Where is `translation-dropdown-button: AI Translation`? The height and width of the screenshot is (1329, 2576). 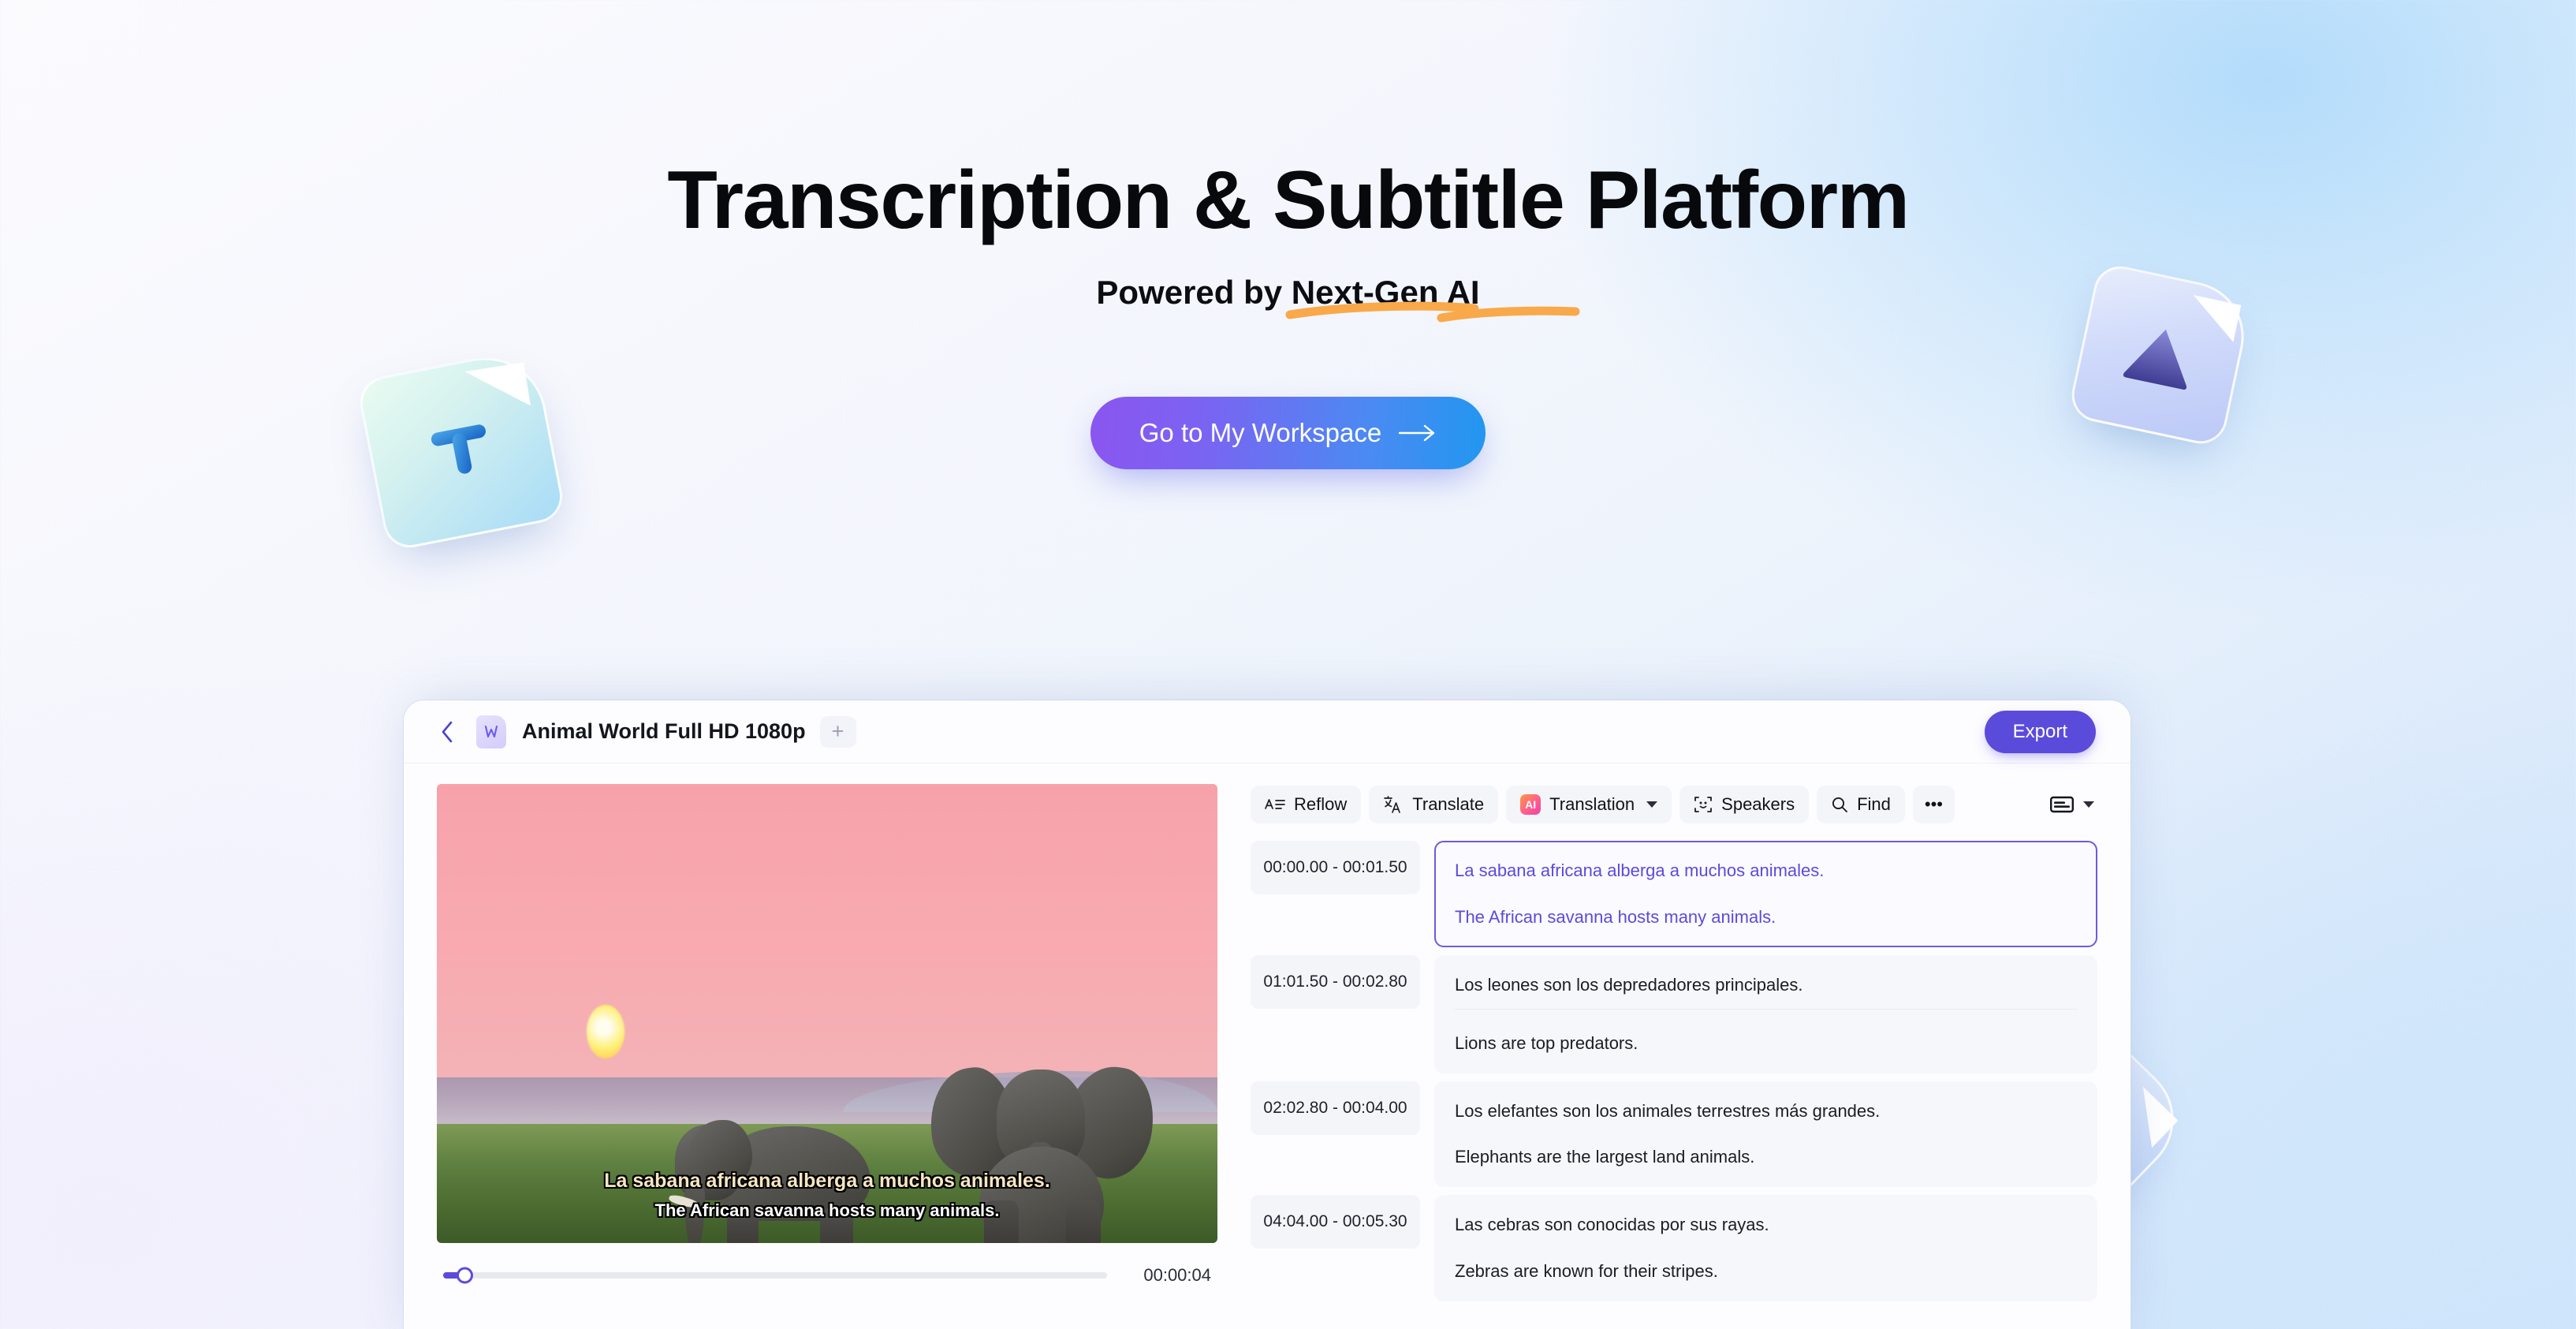
translation-dropdown-button: AI Translation is located at coordinates (1589, 804).